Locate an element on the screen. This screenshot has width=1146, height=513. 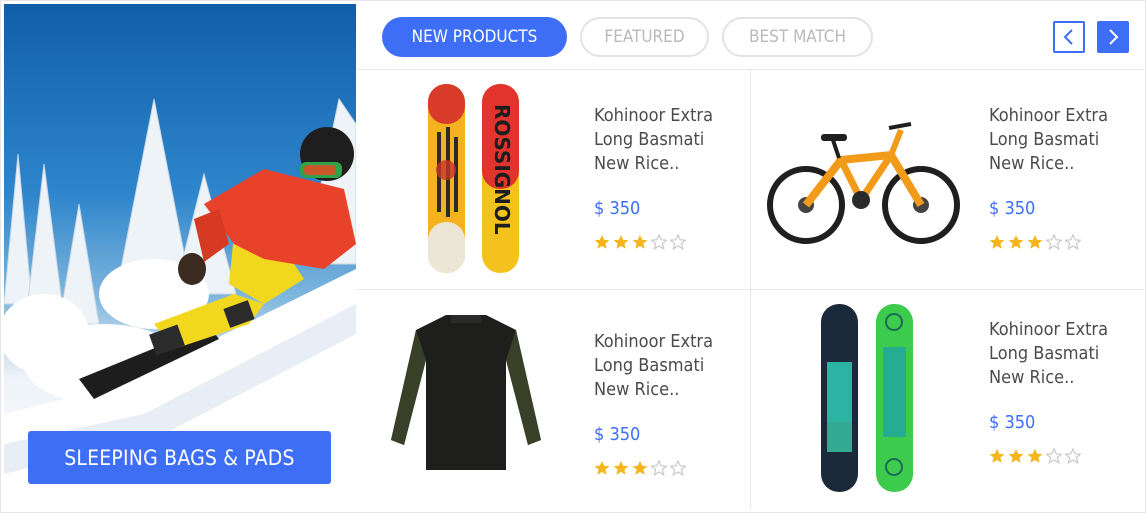
product-image-bike is located at coordinates (863, 183).